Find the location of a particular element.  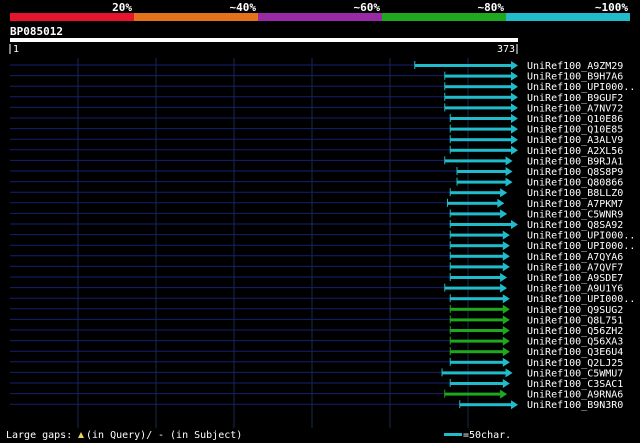

hit-label: UniRef100_C5WNR9 is located at coordinates (575, 214).